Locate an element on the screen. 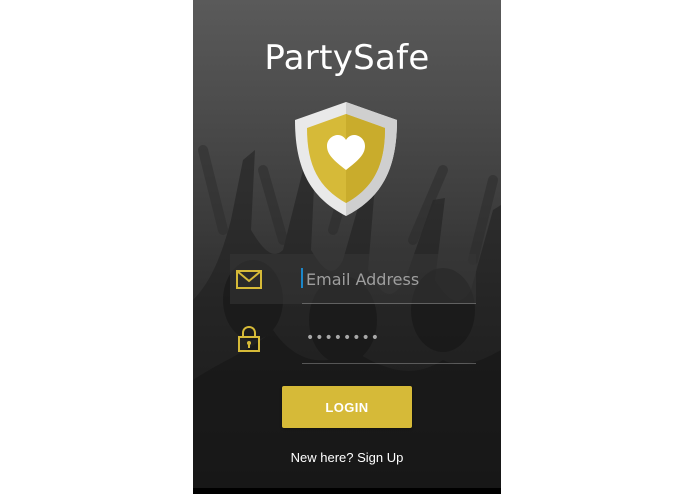  password-underline is located at coordinates (389, 363).